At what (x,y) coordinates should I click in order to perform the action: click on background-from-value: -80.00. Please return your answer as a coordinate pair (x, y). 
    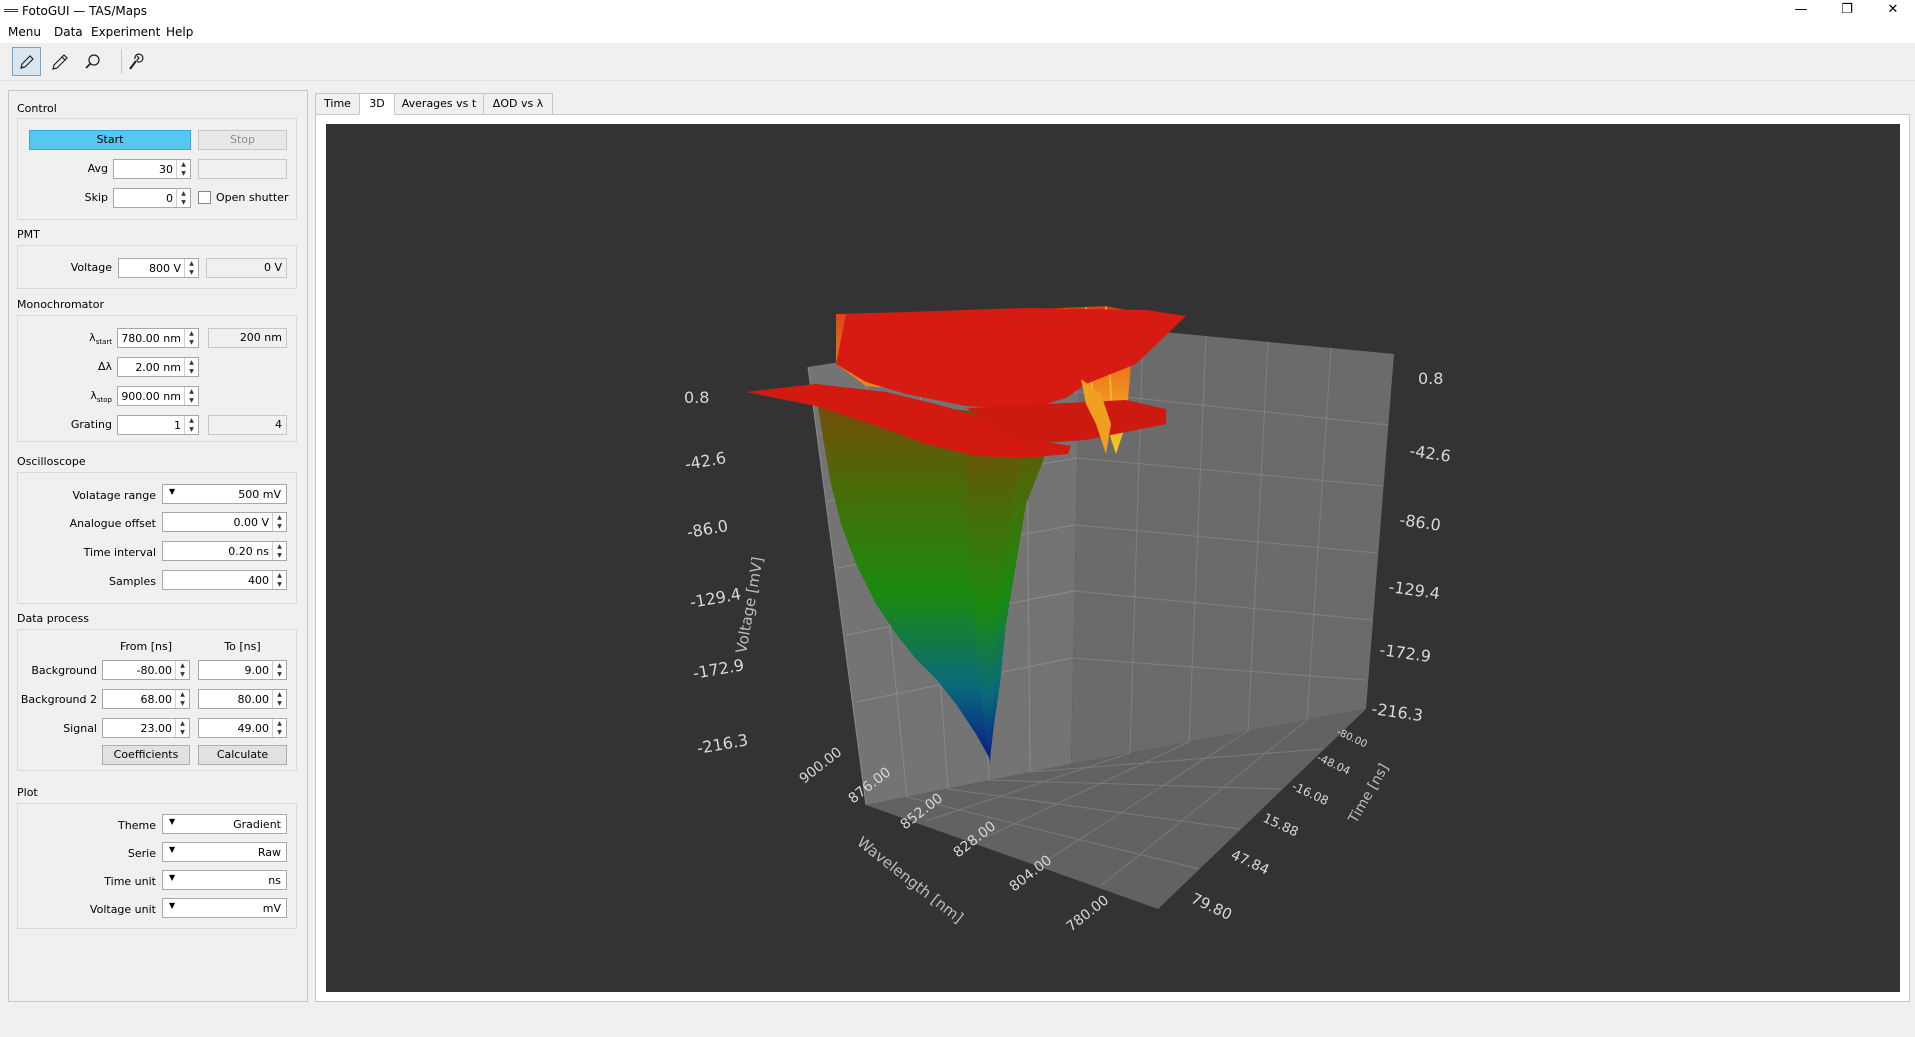
    Looking at the image, I should click on (154, 670).